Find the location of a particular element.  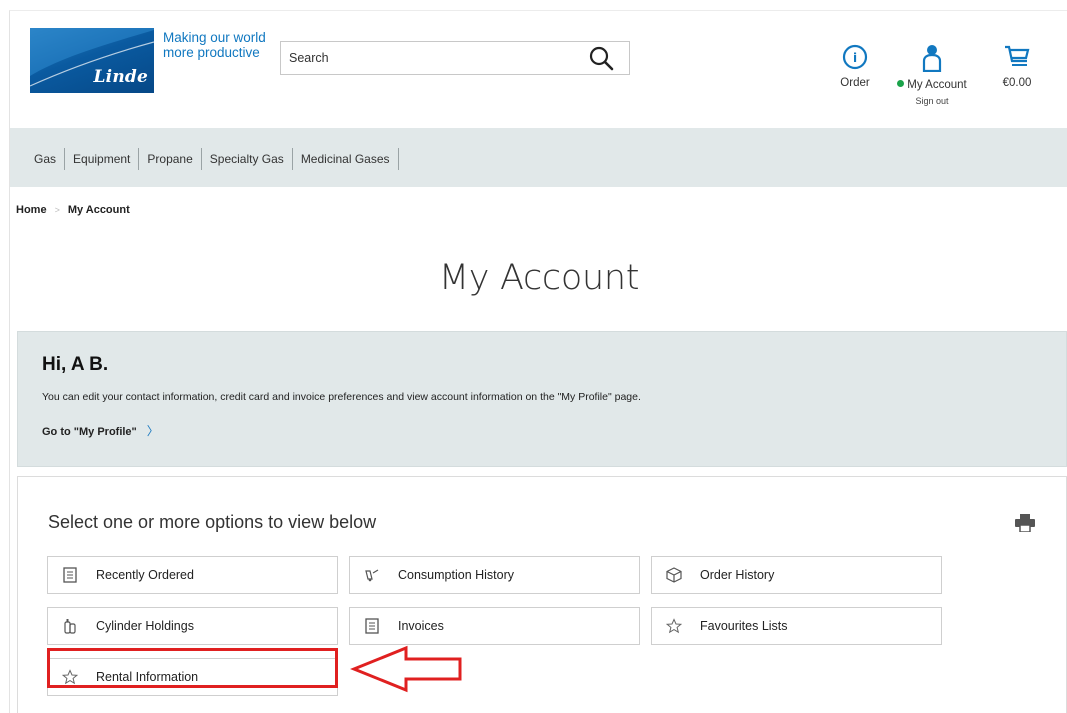

option-order-history: Order History is located at coordinates (796, 575).